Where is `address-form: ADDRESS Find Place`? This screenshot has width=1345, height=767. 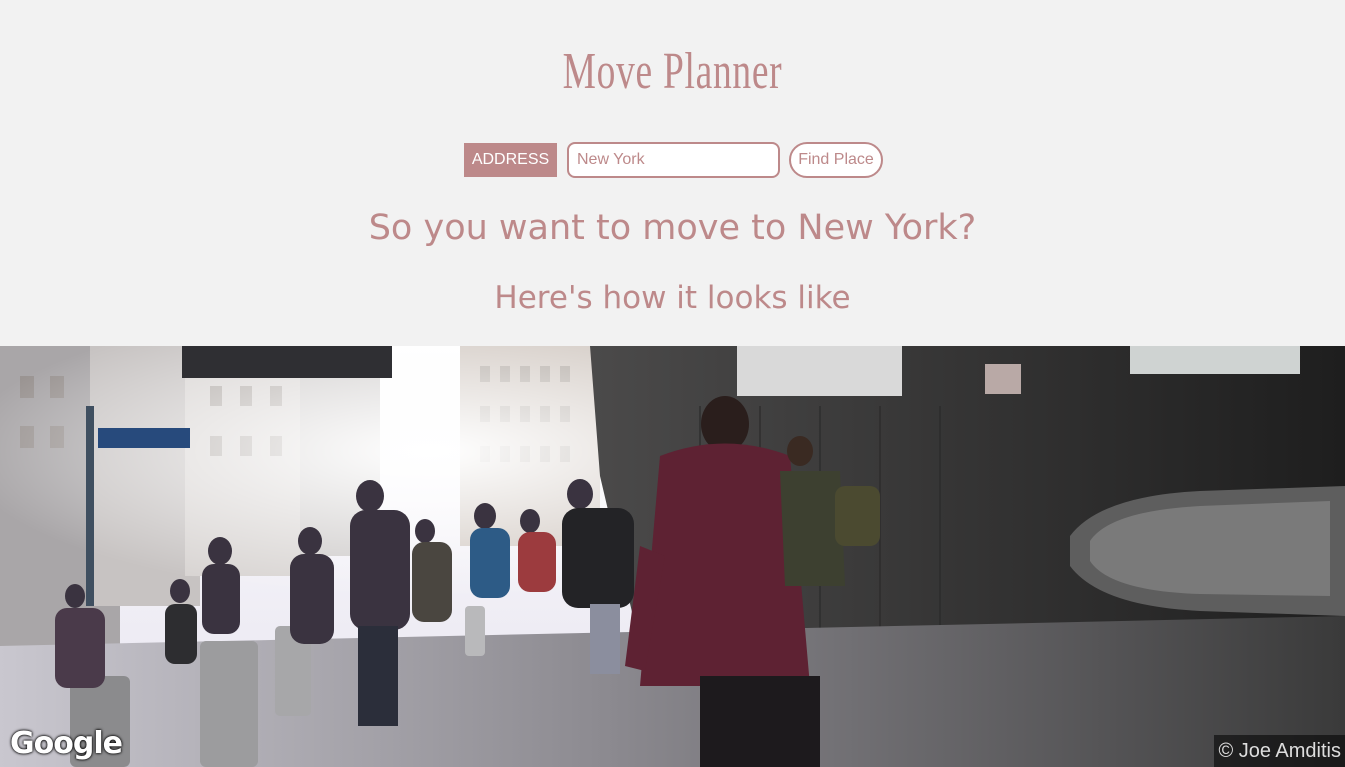
address-form: ADDRESS Find Place is located at coordinates (673, 160).